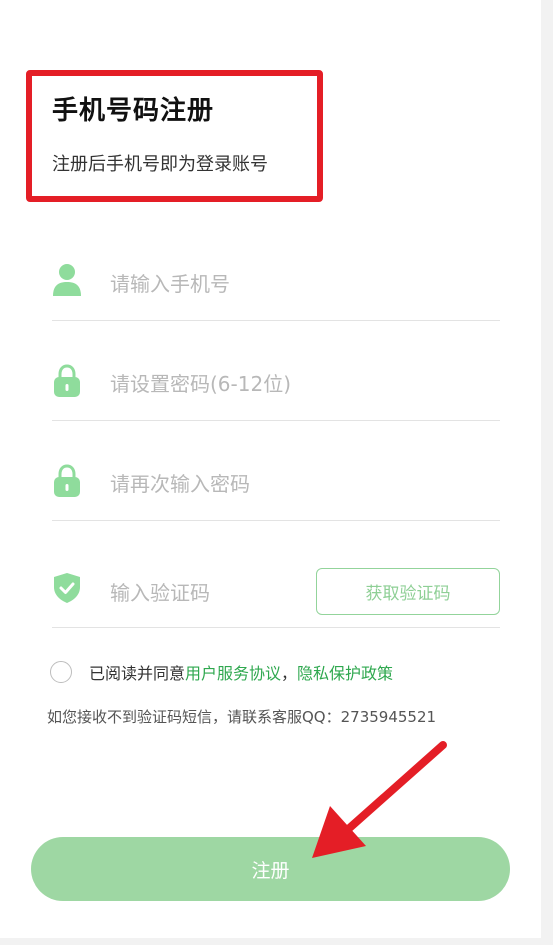 This screenshot has height=945, width=553. I want to click on shield-check-icon, so click(67, 588).